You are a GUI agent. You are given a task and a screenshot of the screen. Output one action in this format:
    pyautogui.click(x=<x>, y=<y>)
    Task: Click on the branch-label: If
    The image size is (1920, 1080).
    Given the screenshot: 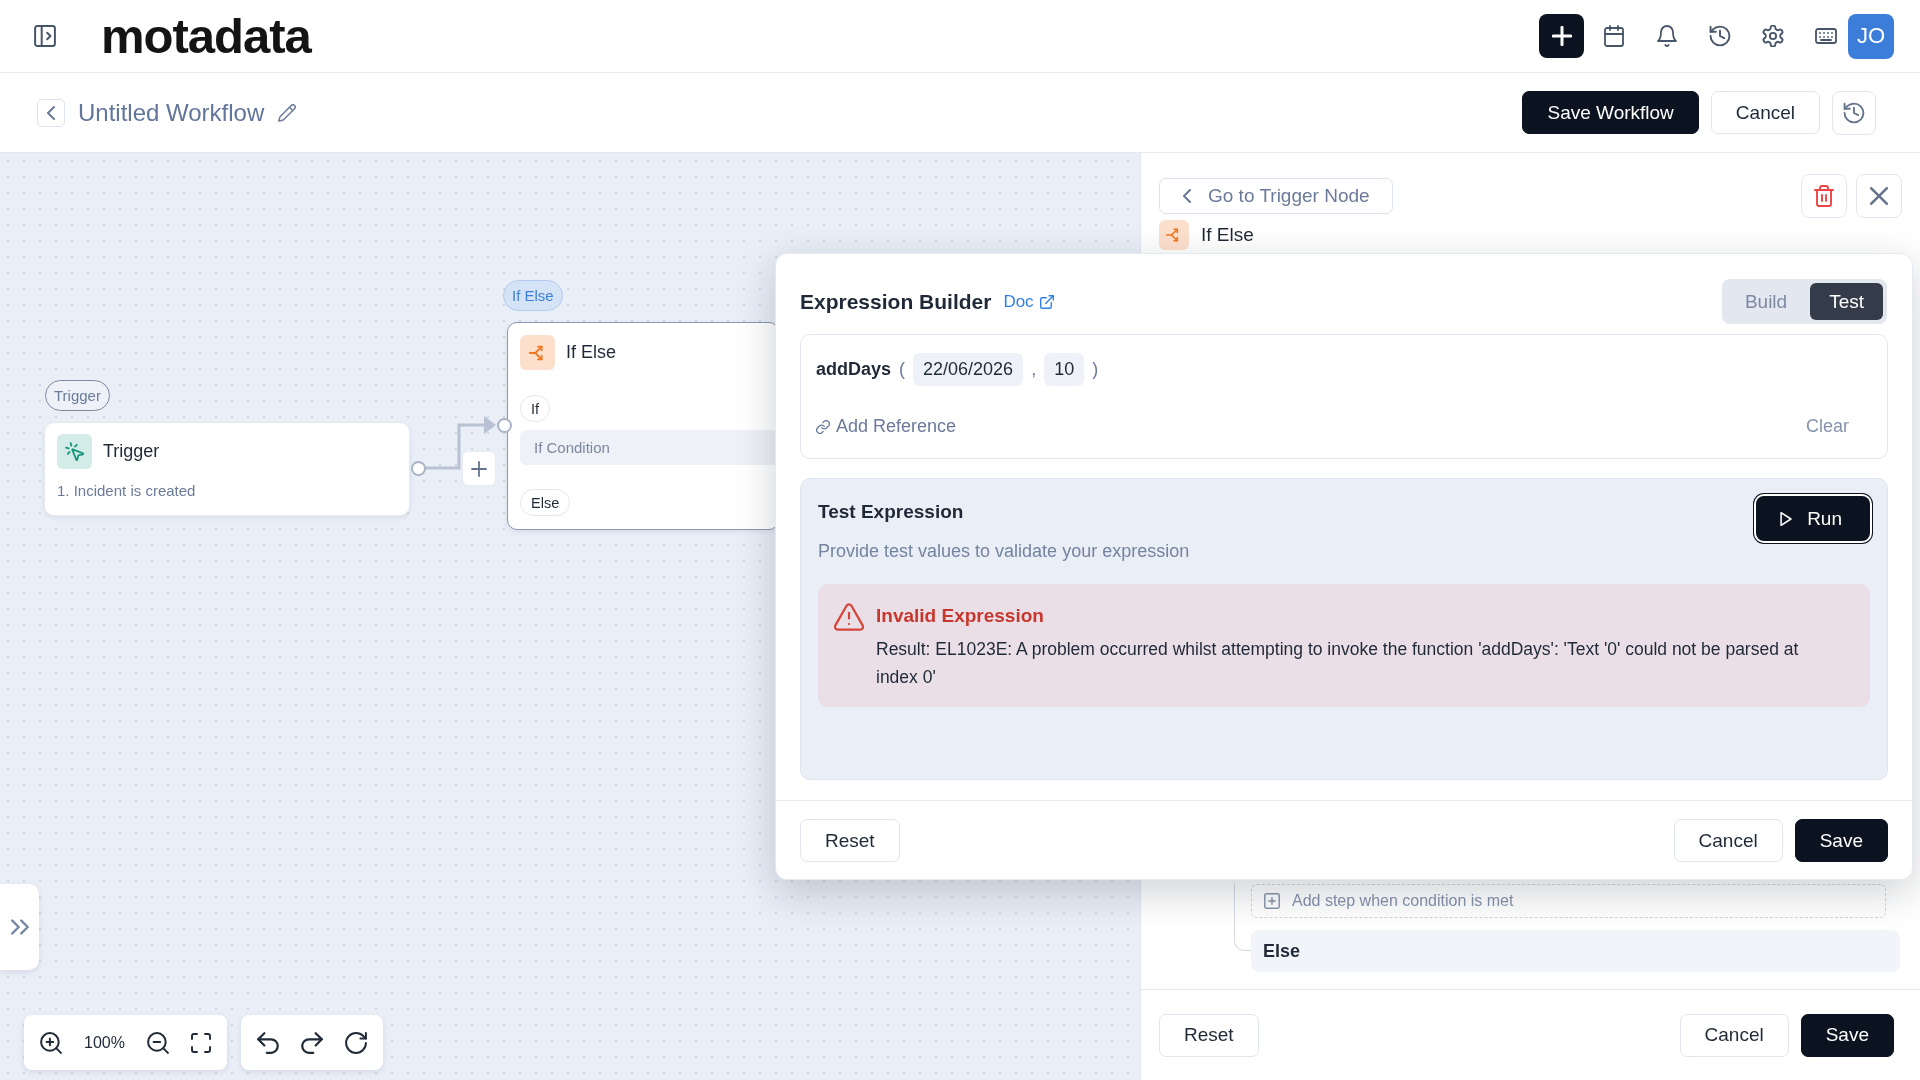 What is the action you would take?
    pyautogui.click(x=535, y=408)
    